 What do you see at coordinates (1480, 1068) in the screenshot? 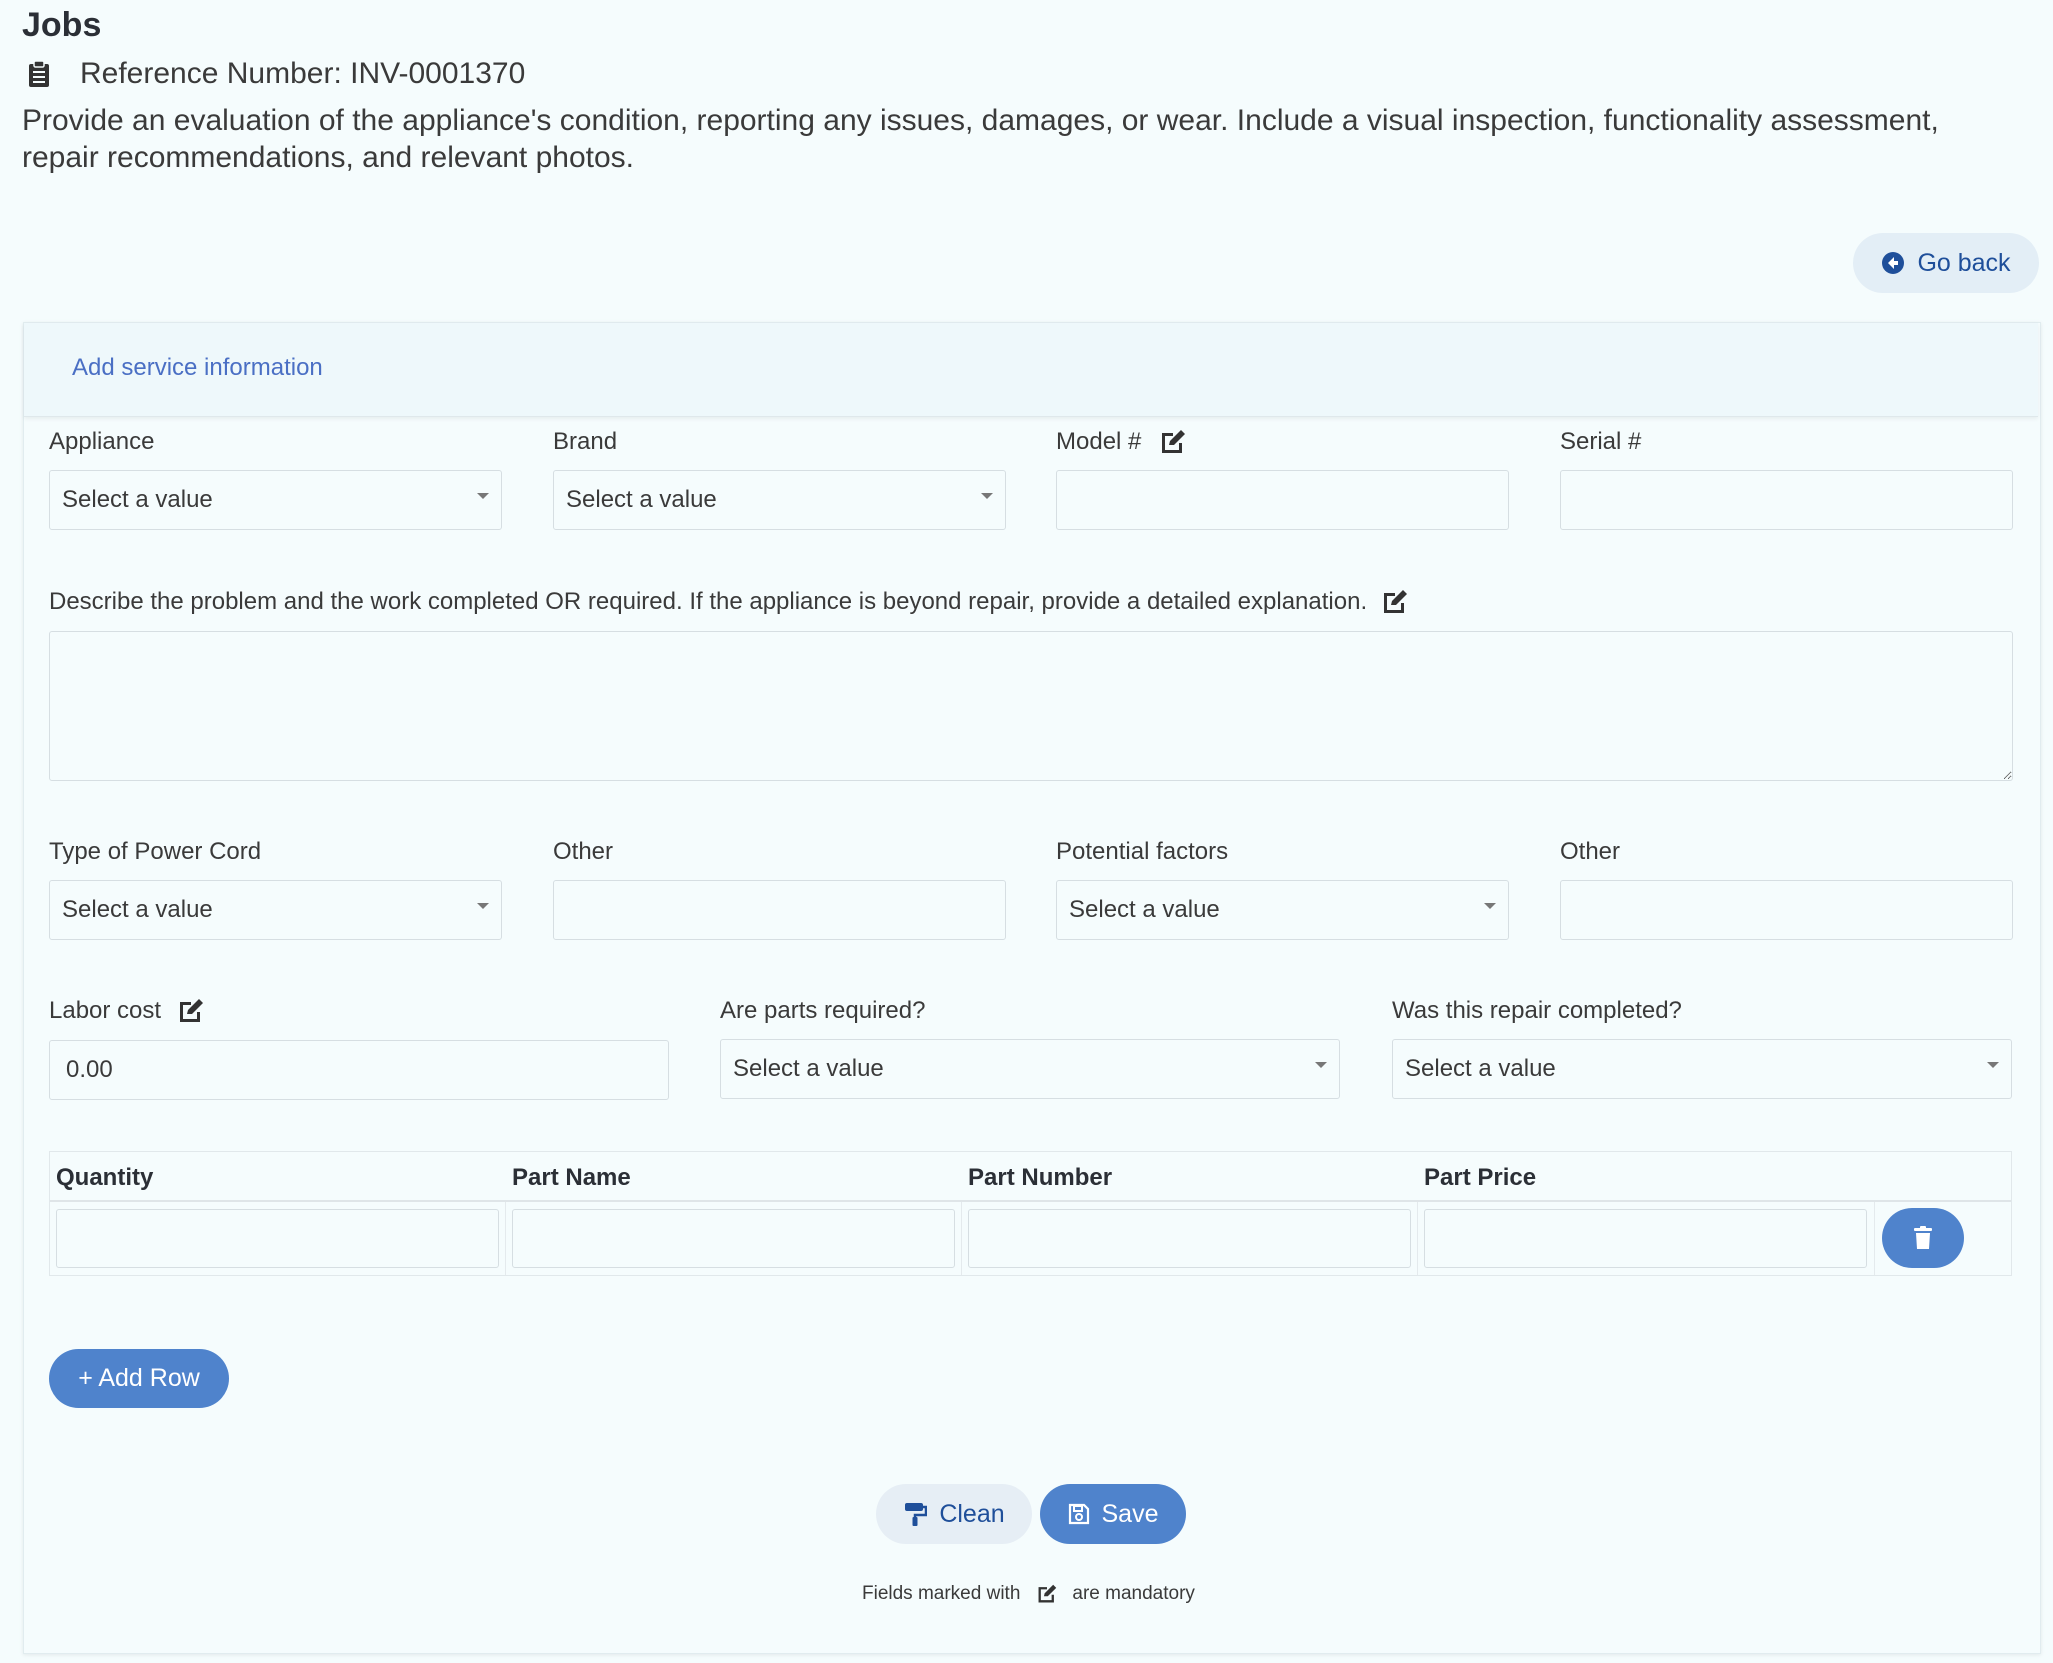
I see `repair-completed-select-value: Select a value` at bounding box center [1480, 1068].